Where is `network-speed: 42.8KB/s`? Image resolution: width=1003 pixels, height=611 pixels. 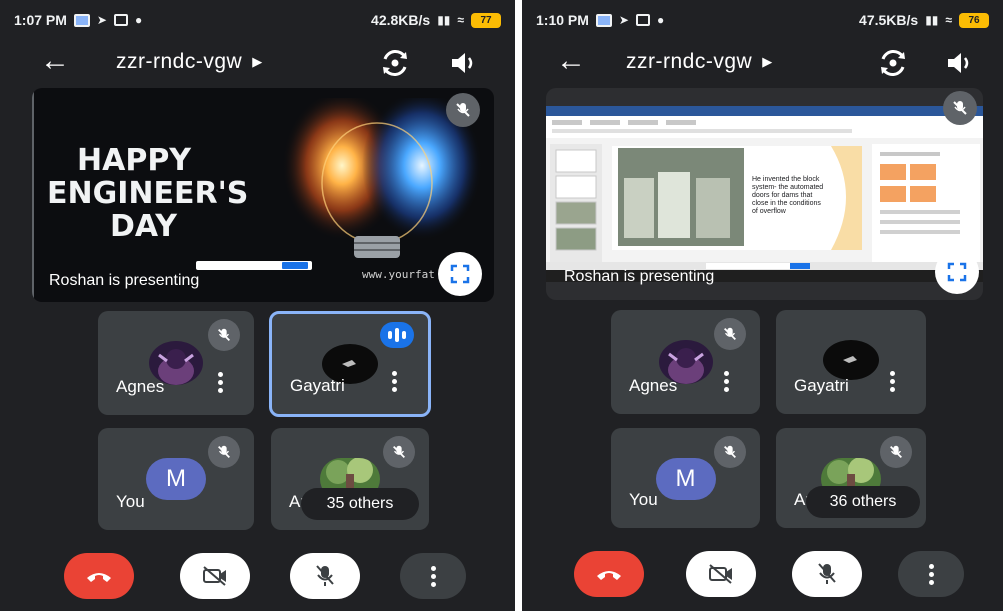 network-speed: 42.8KB/s is located at coordinates (401, 20).